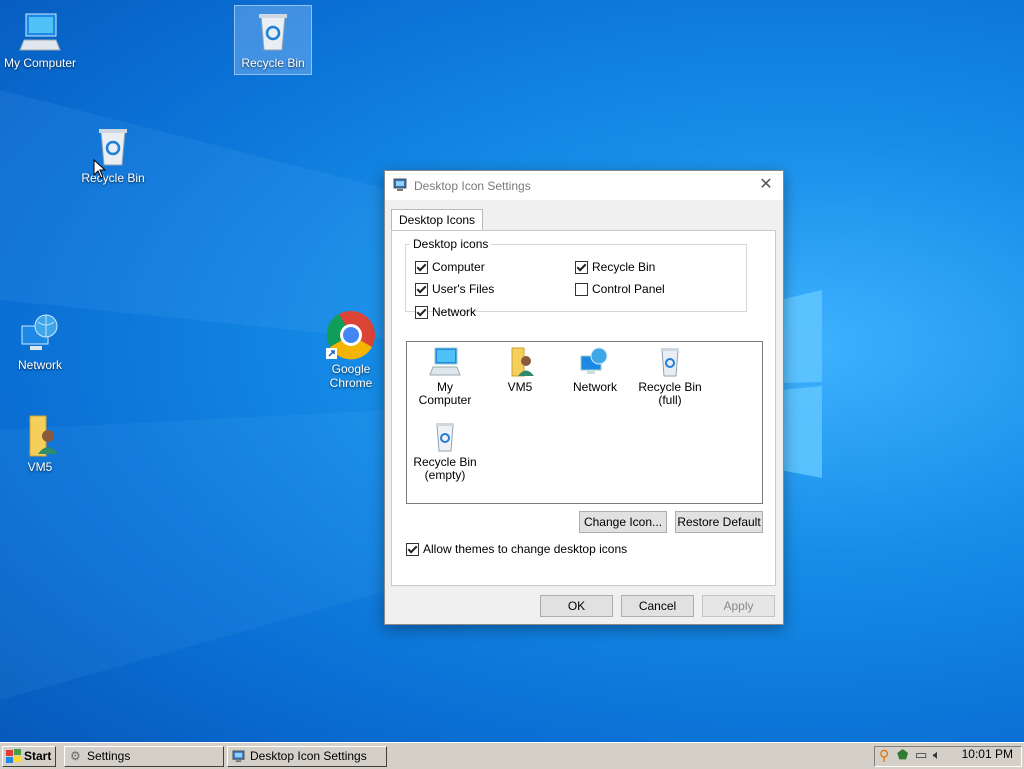  Describe the element at coordinates (884, 755) in the screenshot. I see `search-icon: ⚲` at that location.